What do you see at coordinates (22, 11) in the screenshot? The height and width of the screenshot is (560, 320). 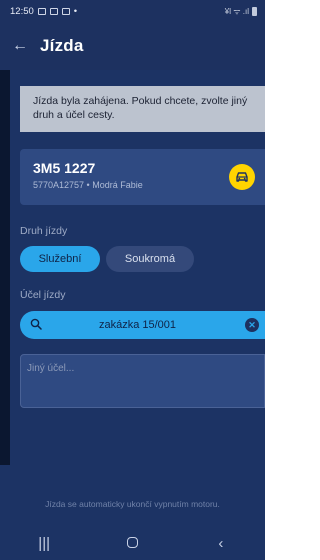 I see `status-time: 12:50` at bounding box center [22, 11].